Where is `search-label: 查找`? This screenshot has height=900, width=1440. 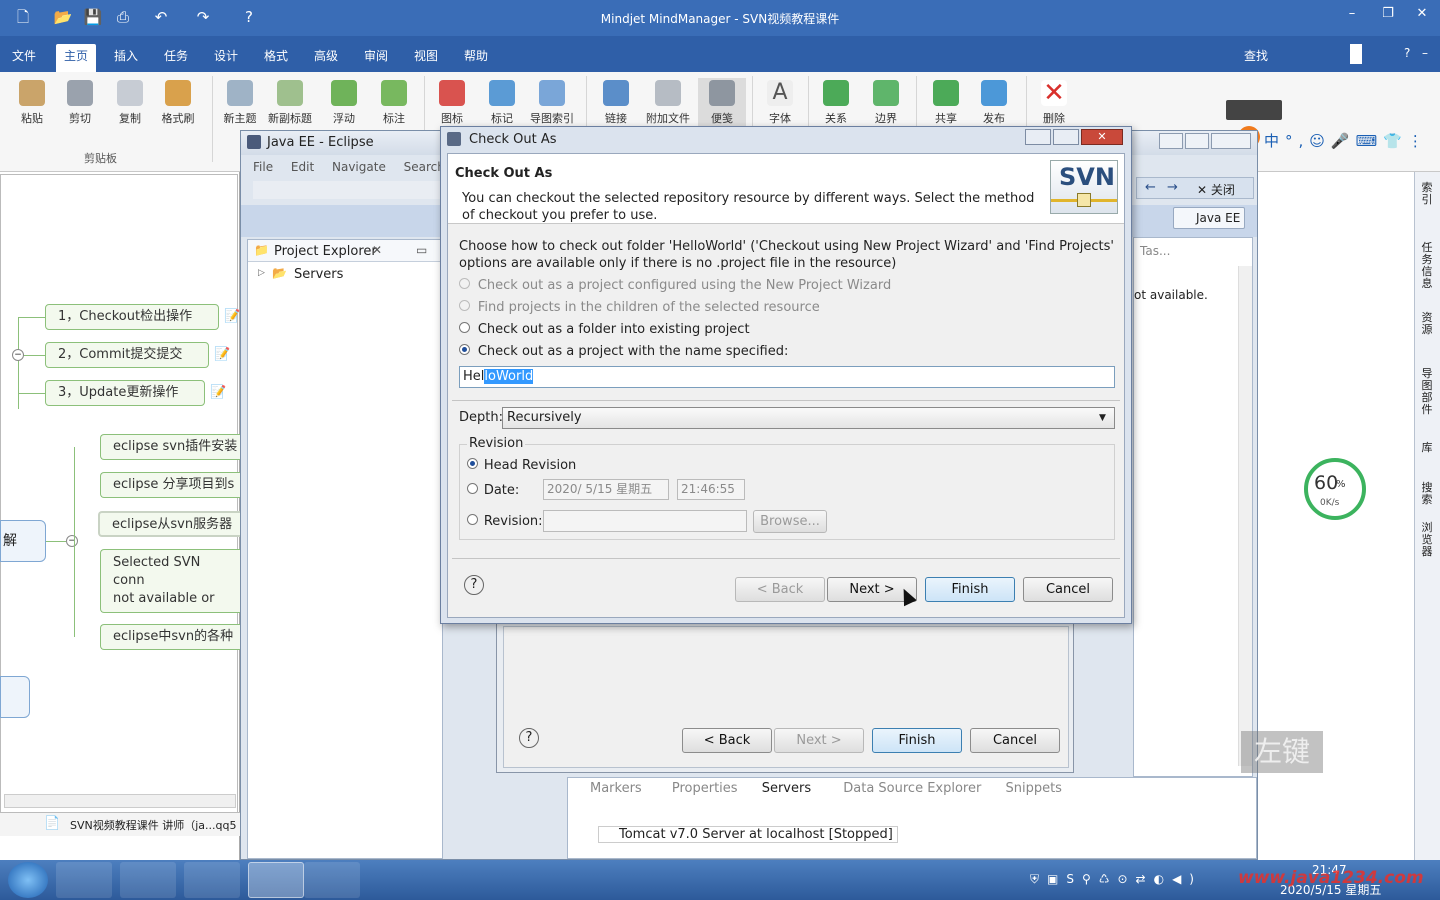 search-label: 查找 is located at coordinates (1256, 58).